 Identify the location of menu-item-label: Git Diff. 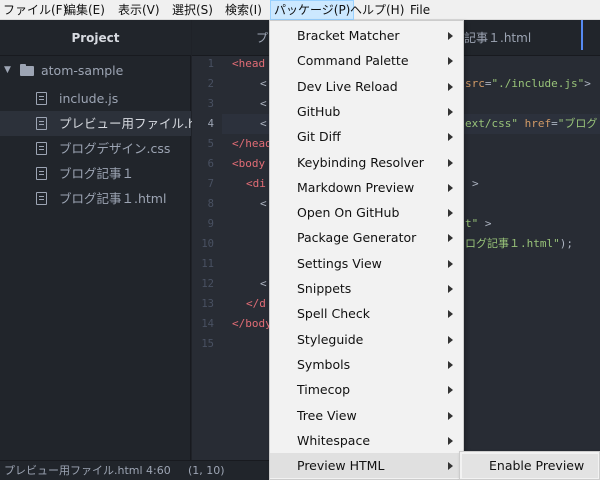
(319, 137).